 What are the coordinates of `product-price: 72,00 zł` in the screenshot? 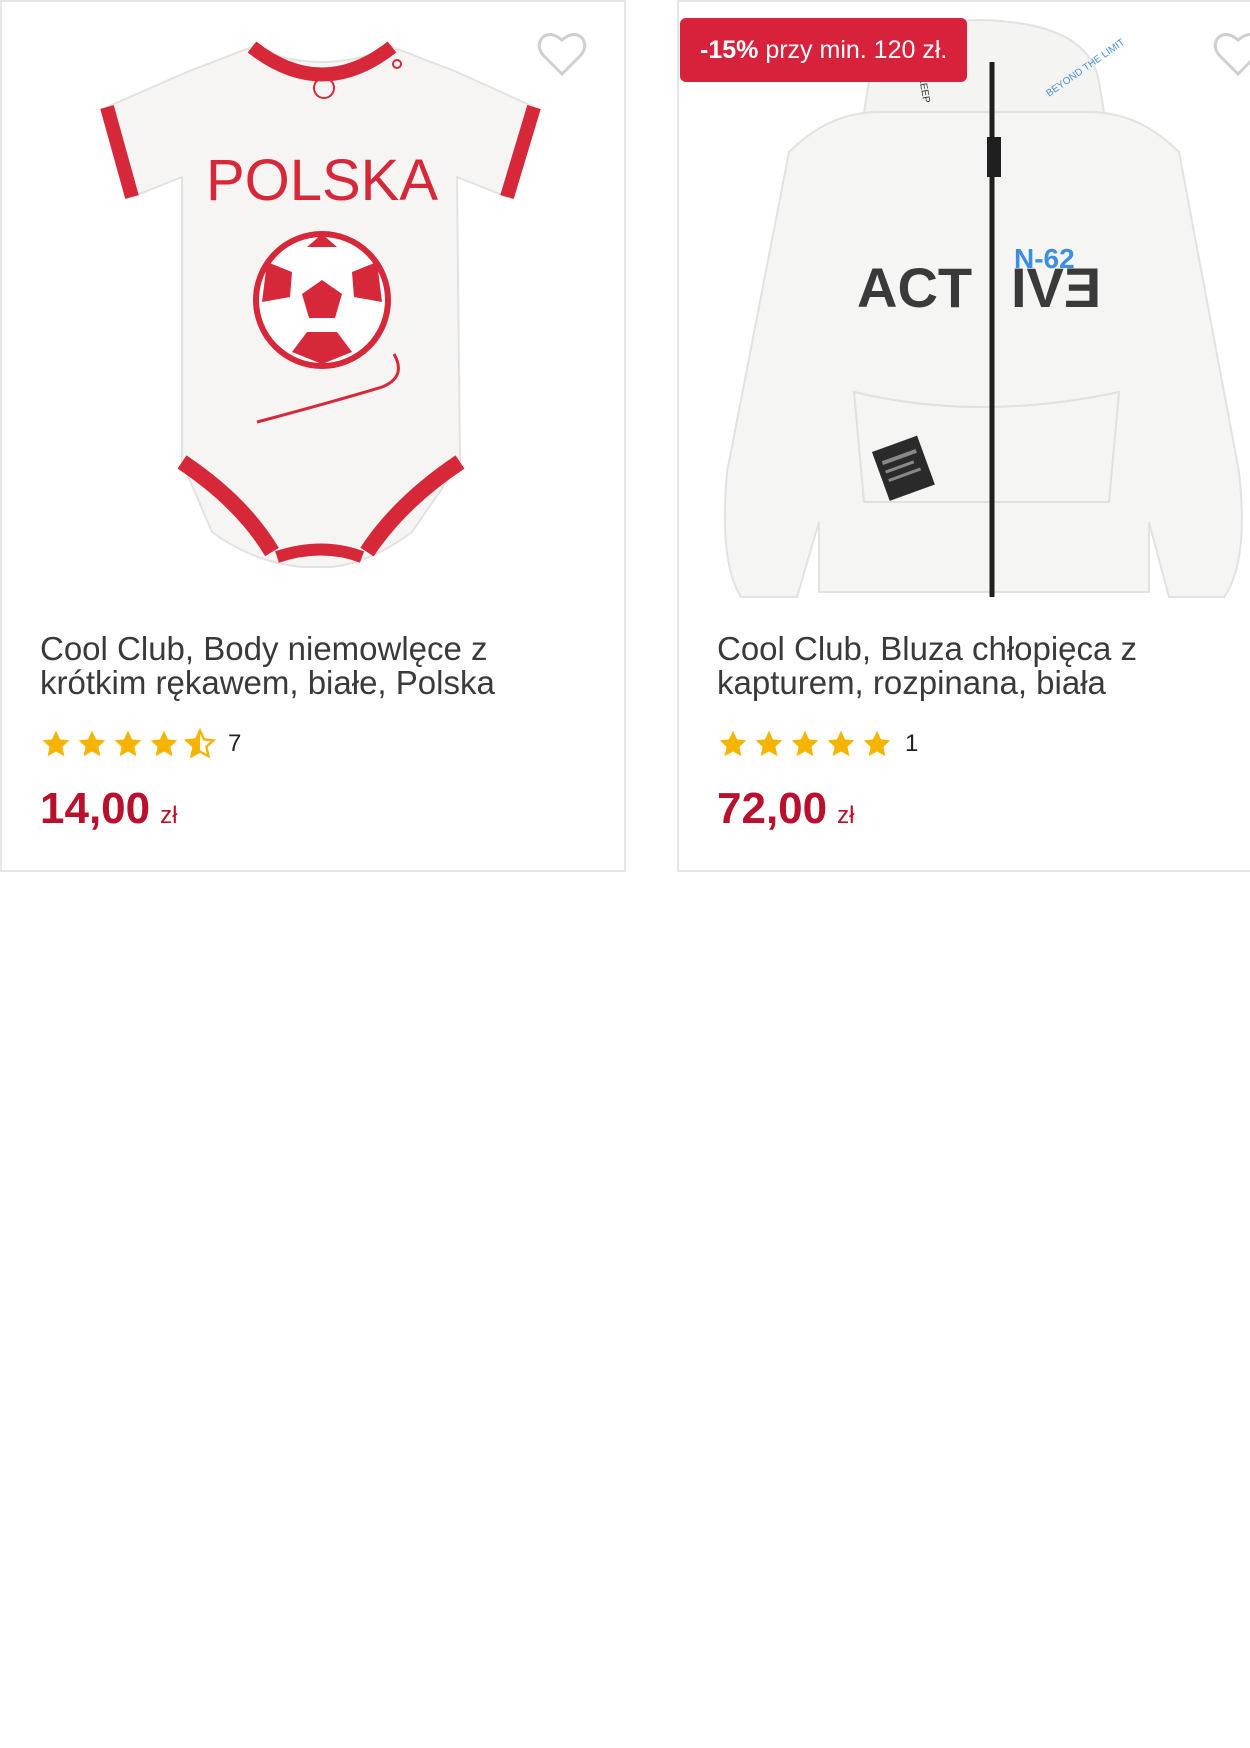 It's located at (785, 809).